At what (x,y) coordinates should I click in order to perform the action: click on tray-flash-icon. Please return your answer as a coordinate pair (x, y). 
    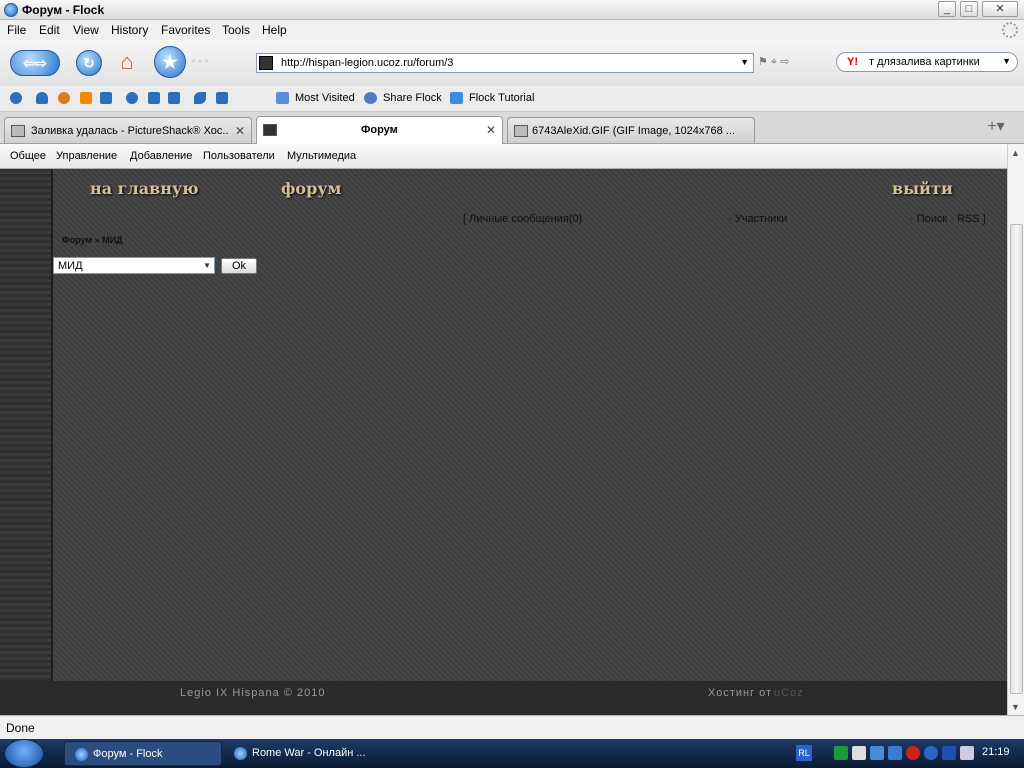
    Looking at the image, I should click on (931, 753).